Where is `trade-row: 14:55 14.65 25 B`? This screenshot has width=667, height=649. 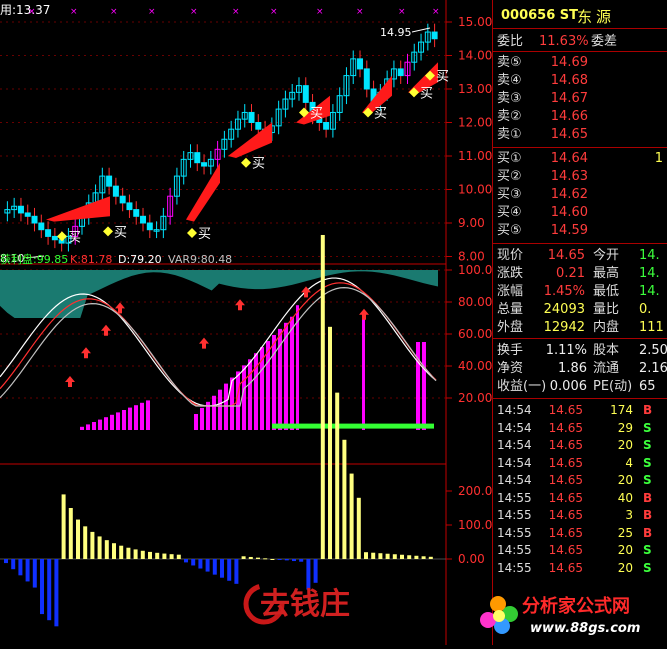
trade-row: 14:55 14.65 25 B is located at coordinates (580, 533).